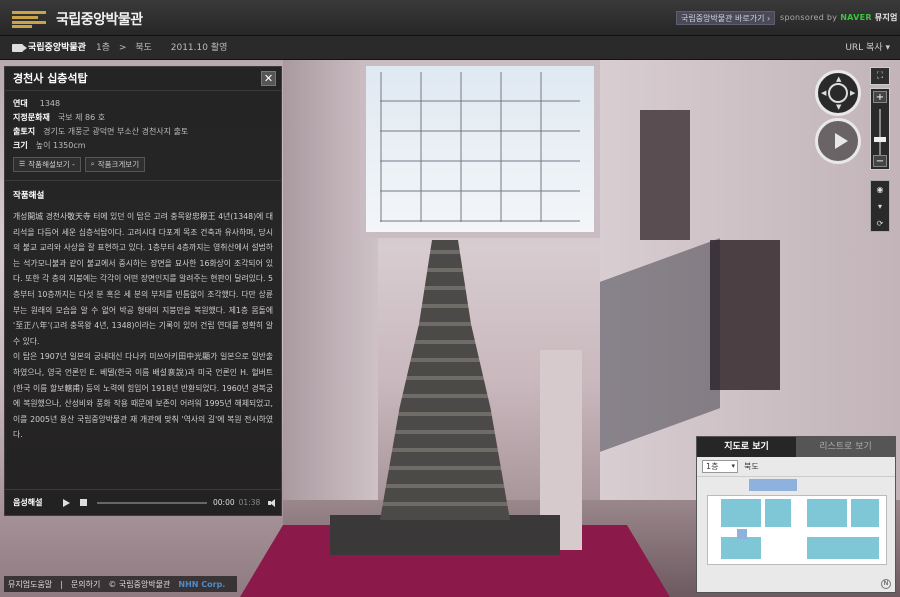 Image resolution: width=900 pixels, height=597 pixels. I want to click on artwork-title: 경천사 십층석탑, so click(143, 79).